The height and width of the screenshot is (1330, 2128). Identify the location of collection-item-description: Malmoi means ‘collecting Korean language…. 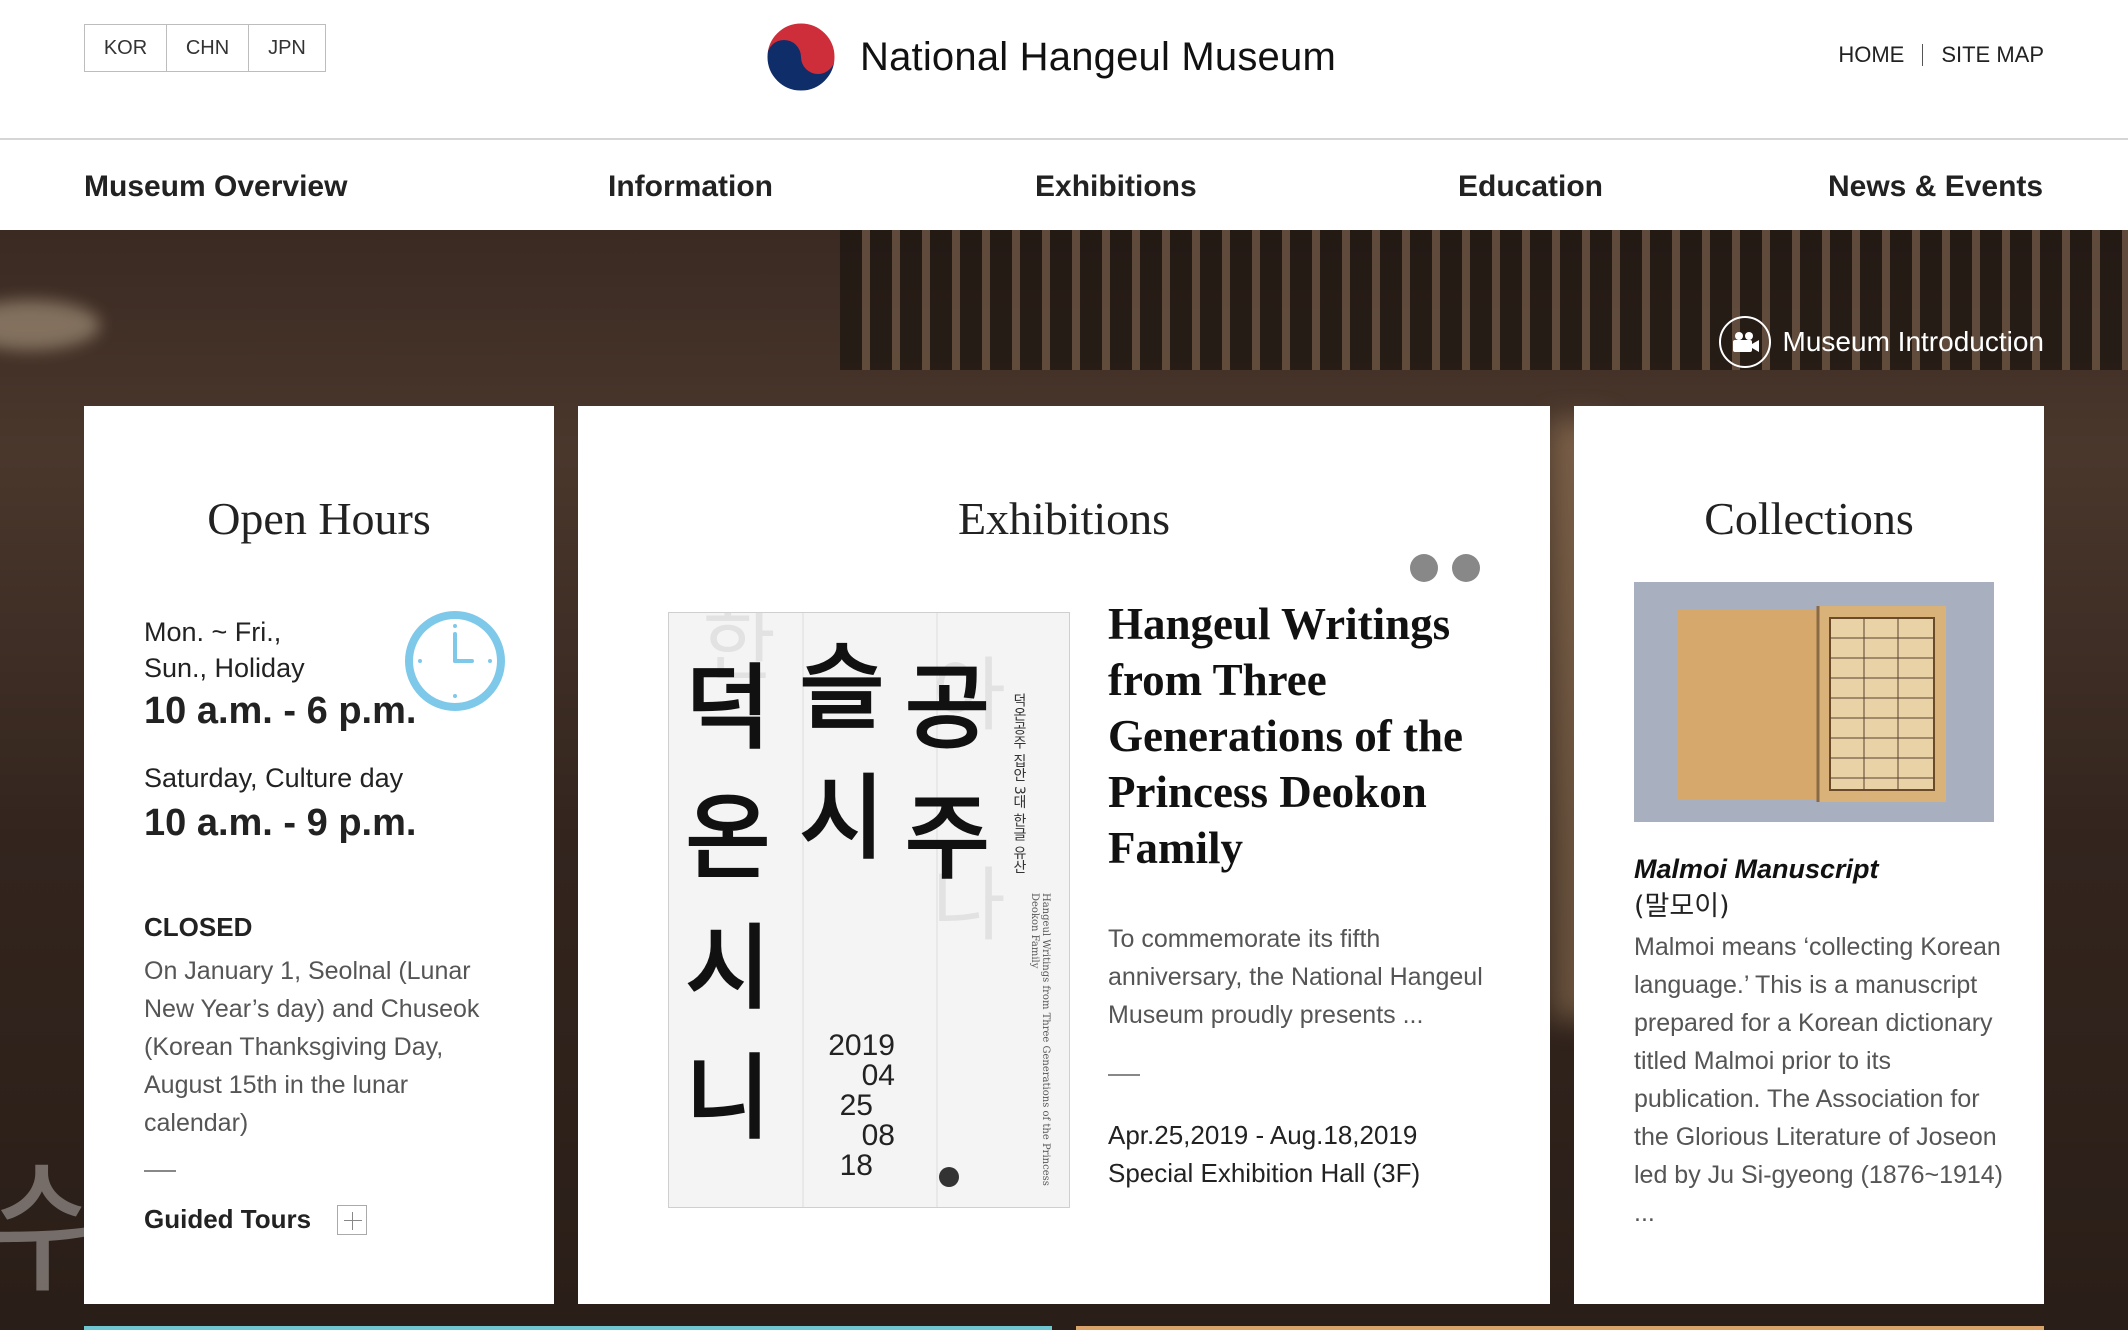
(1819, 1080).